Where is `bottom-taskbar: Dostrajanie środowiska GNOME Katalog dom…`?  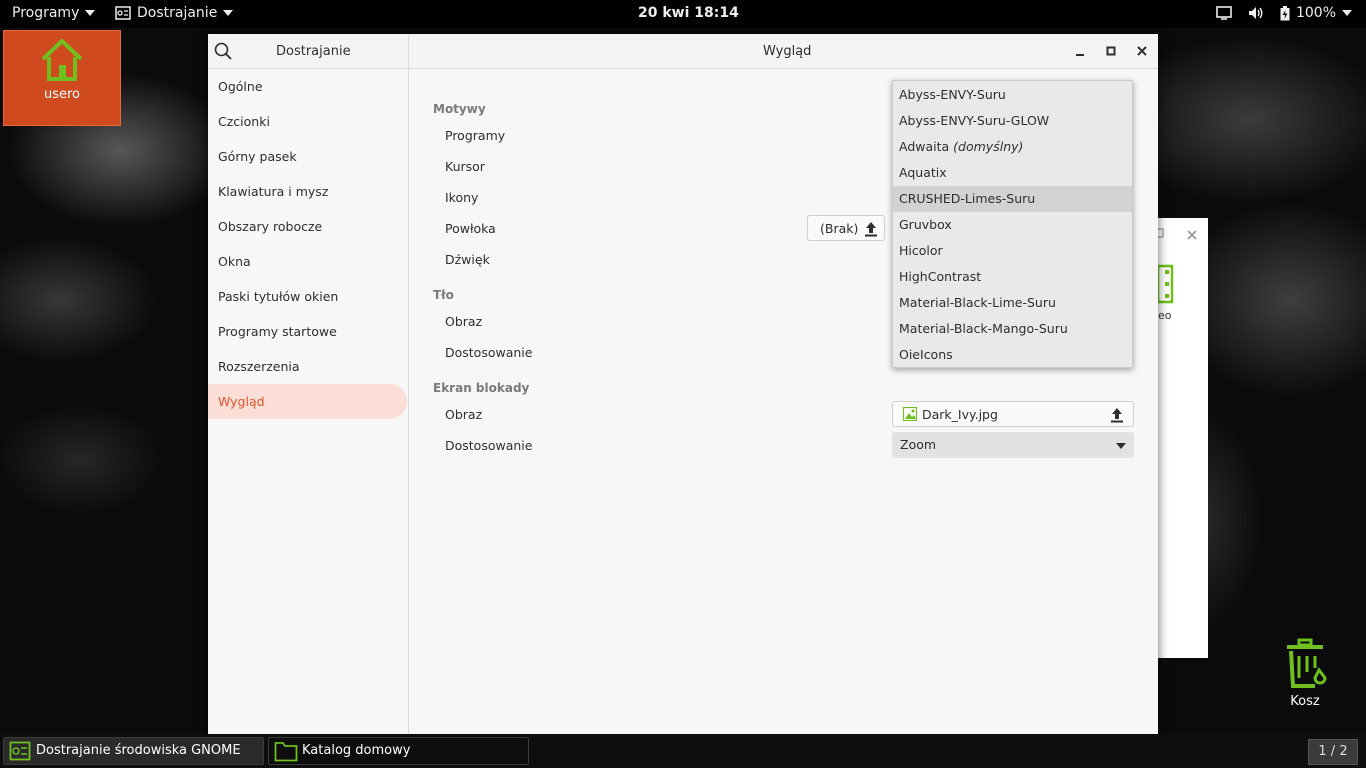 bottom-taskbar: Dostrajanie środowiska GNOME Katalog dom… is located at coordinates (683, 751).